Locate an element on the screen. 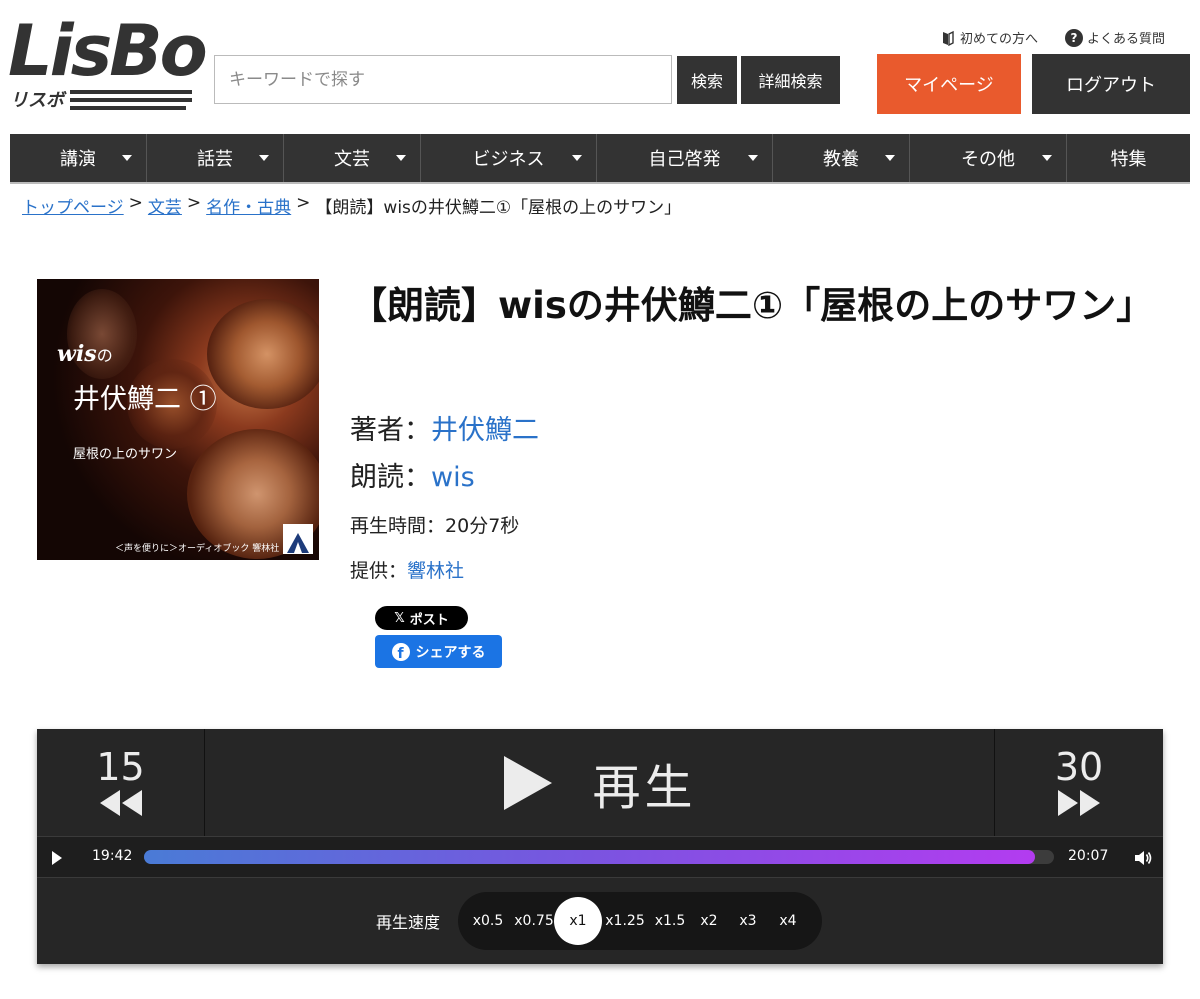 The image size is (1200, 999). provider-row: 提供：響林社 is located at coordinates (407, 569).